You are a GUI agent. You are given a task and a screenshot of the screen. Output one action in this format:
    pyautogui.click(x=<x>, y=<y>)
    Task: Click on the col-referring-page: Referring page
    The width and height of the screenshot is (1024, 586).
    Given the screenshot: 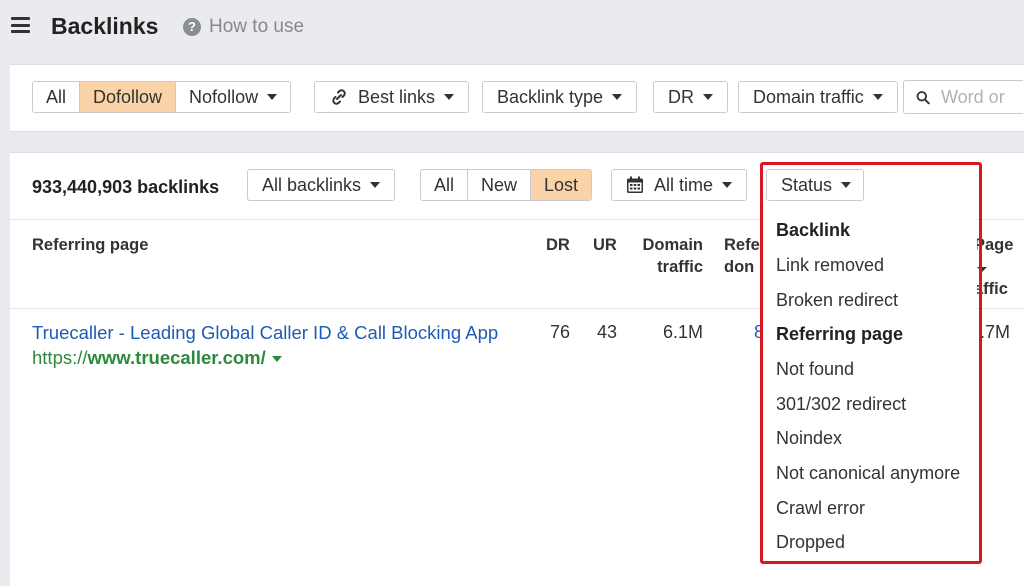 What is the action you would take?
    pyautogui.click(x=90, y=245)
    